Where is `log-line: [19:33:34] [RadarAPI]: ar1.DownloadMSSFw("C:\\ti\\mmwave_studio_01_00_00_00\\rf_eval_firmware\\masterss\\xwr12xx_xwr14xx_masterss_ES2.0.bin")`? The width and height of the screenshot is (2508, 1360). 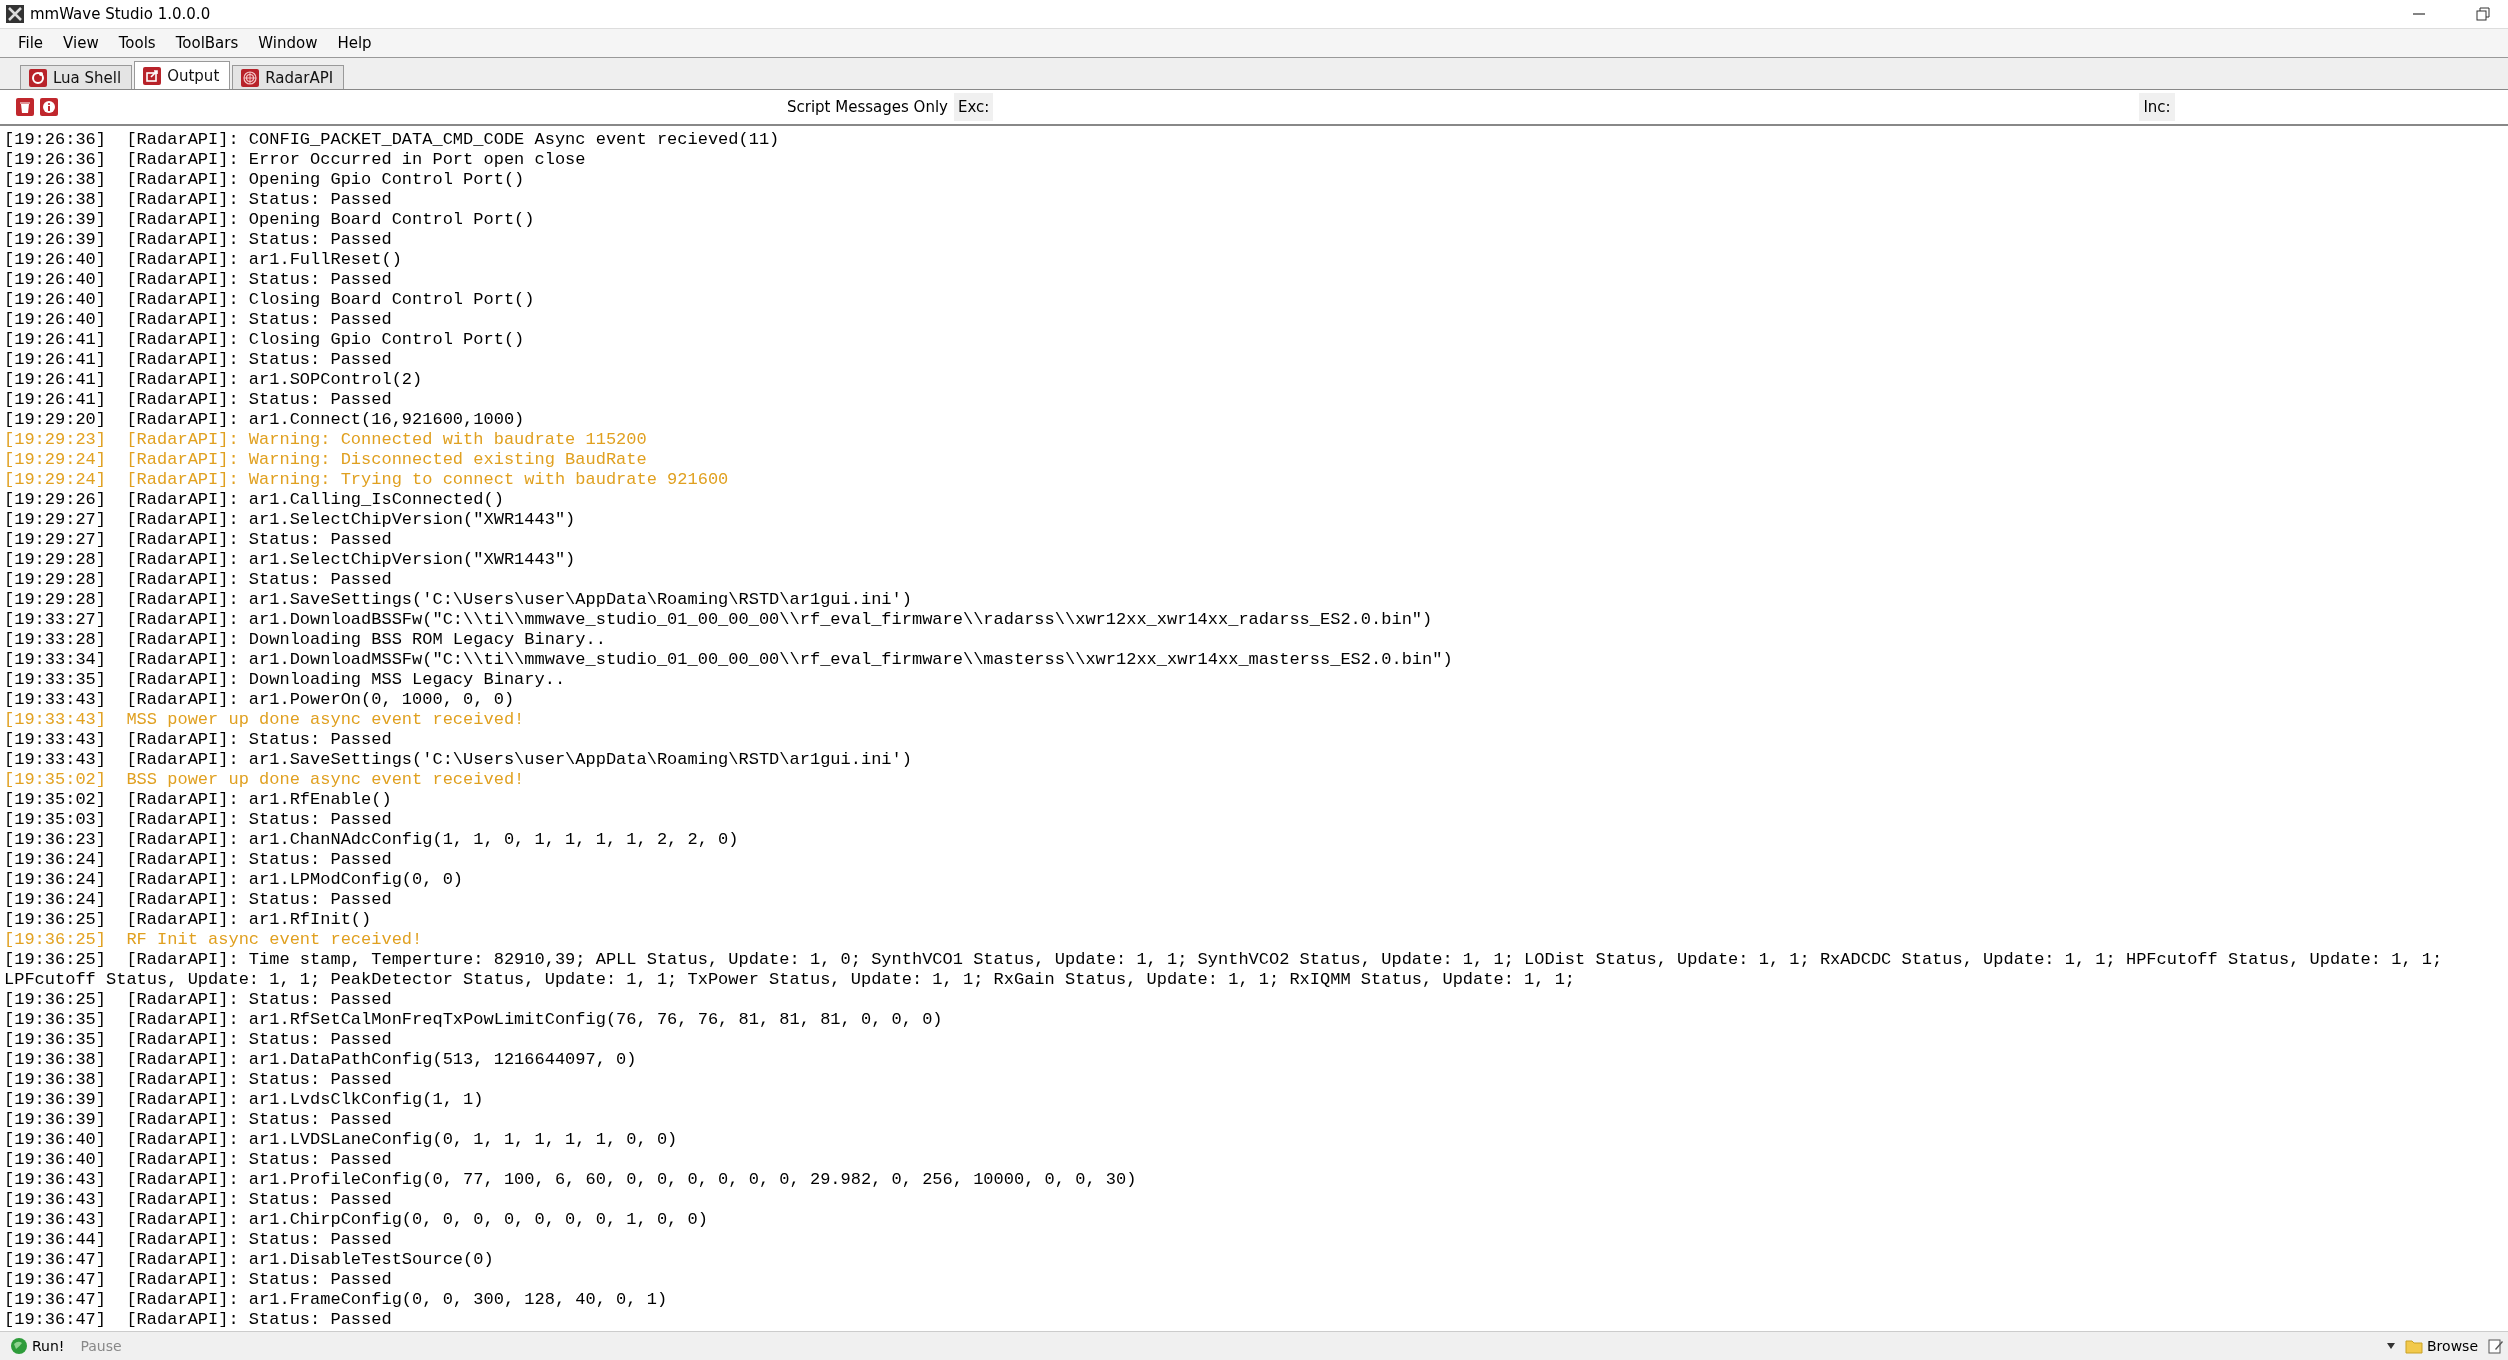 log-line: [19:33:34] [RadarAPI]: ar1.DownloadMSSFw("C:\\ti\\mmwave_studio_01_00_00_00\\rf_eval_firmware\\masterss\\xwr12xx_xwr14xx_masterss_ES2.0.bin") is located at coordinates (729, 660).